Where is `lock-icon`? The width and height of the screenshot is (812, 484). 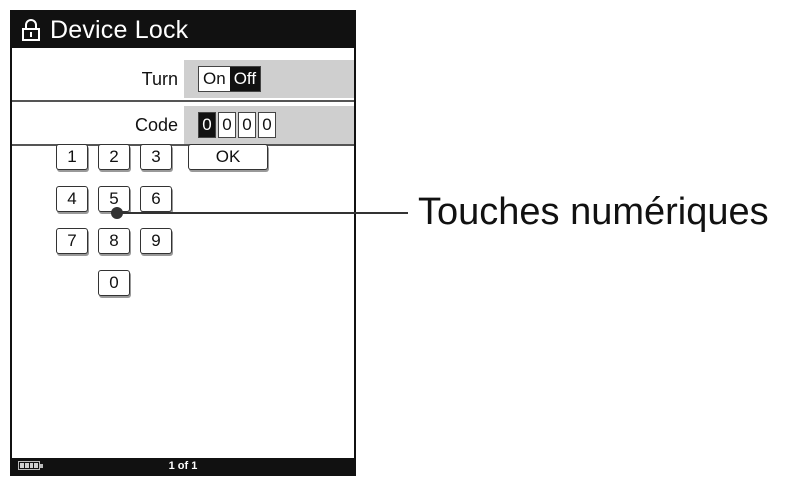 lock-icon is located at coordinates (31, 30).